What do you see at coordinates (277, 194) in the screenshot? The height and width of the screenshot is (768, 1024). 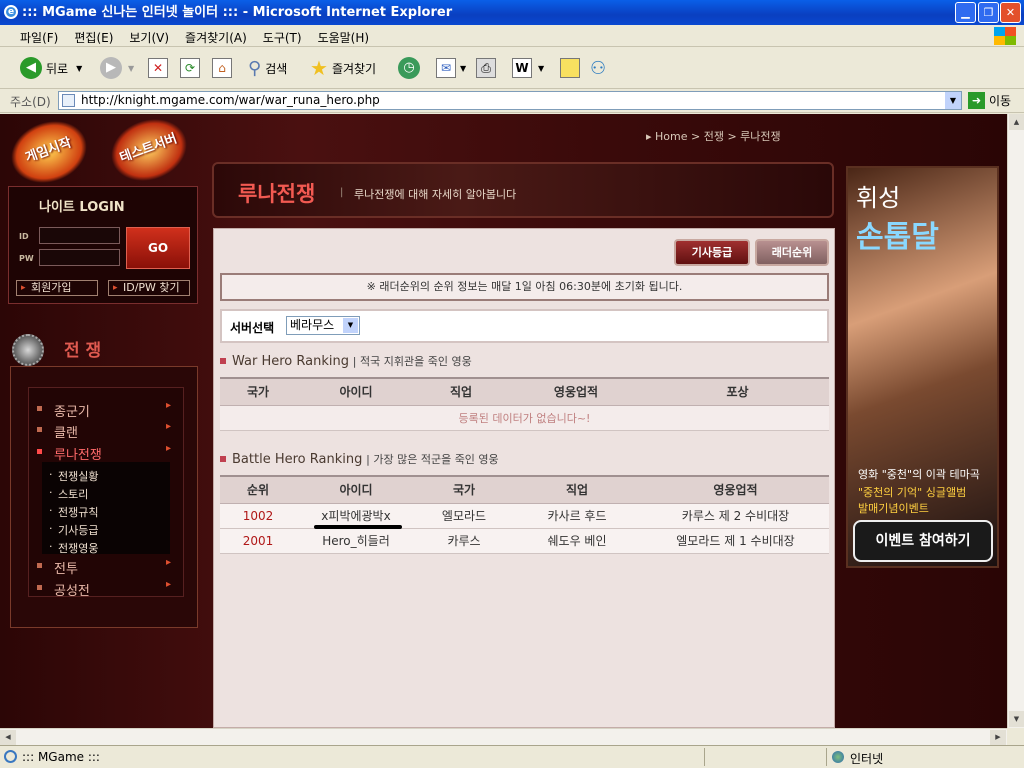 I see `page-title: 루나전쟁` at bounding box center [277, 194].